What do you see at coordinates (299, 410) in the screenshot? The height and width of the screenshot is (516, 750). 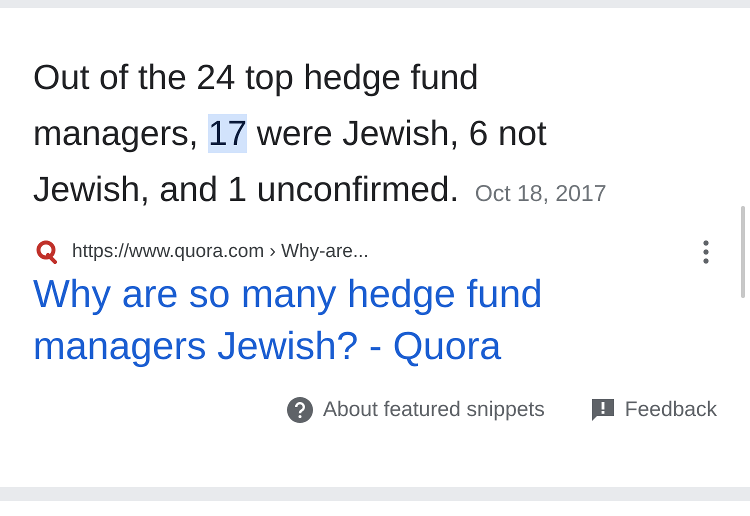 I see `help-icon` at bounding box center [299, 410].